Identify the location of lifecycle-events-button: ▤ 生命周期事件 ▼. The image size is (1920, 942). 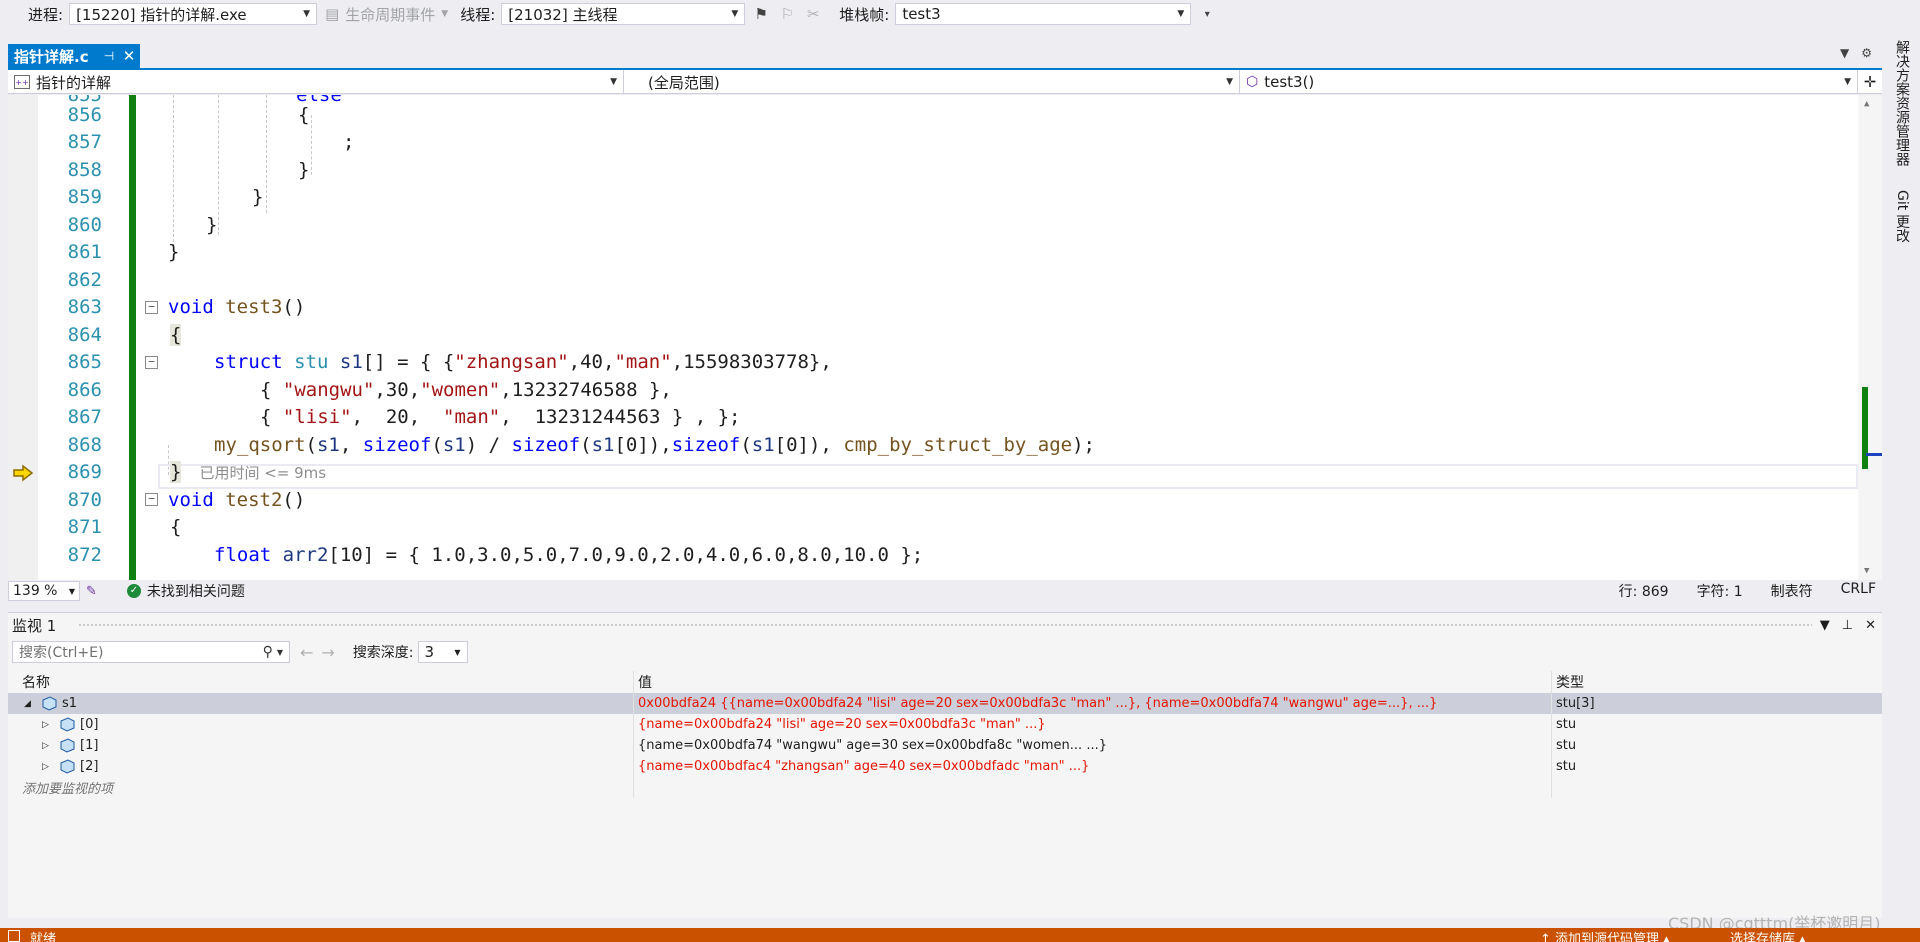
(386, 14).